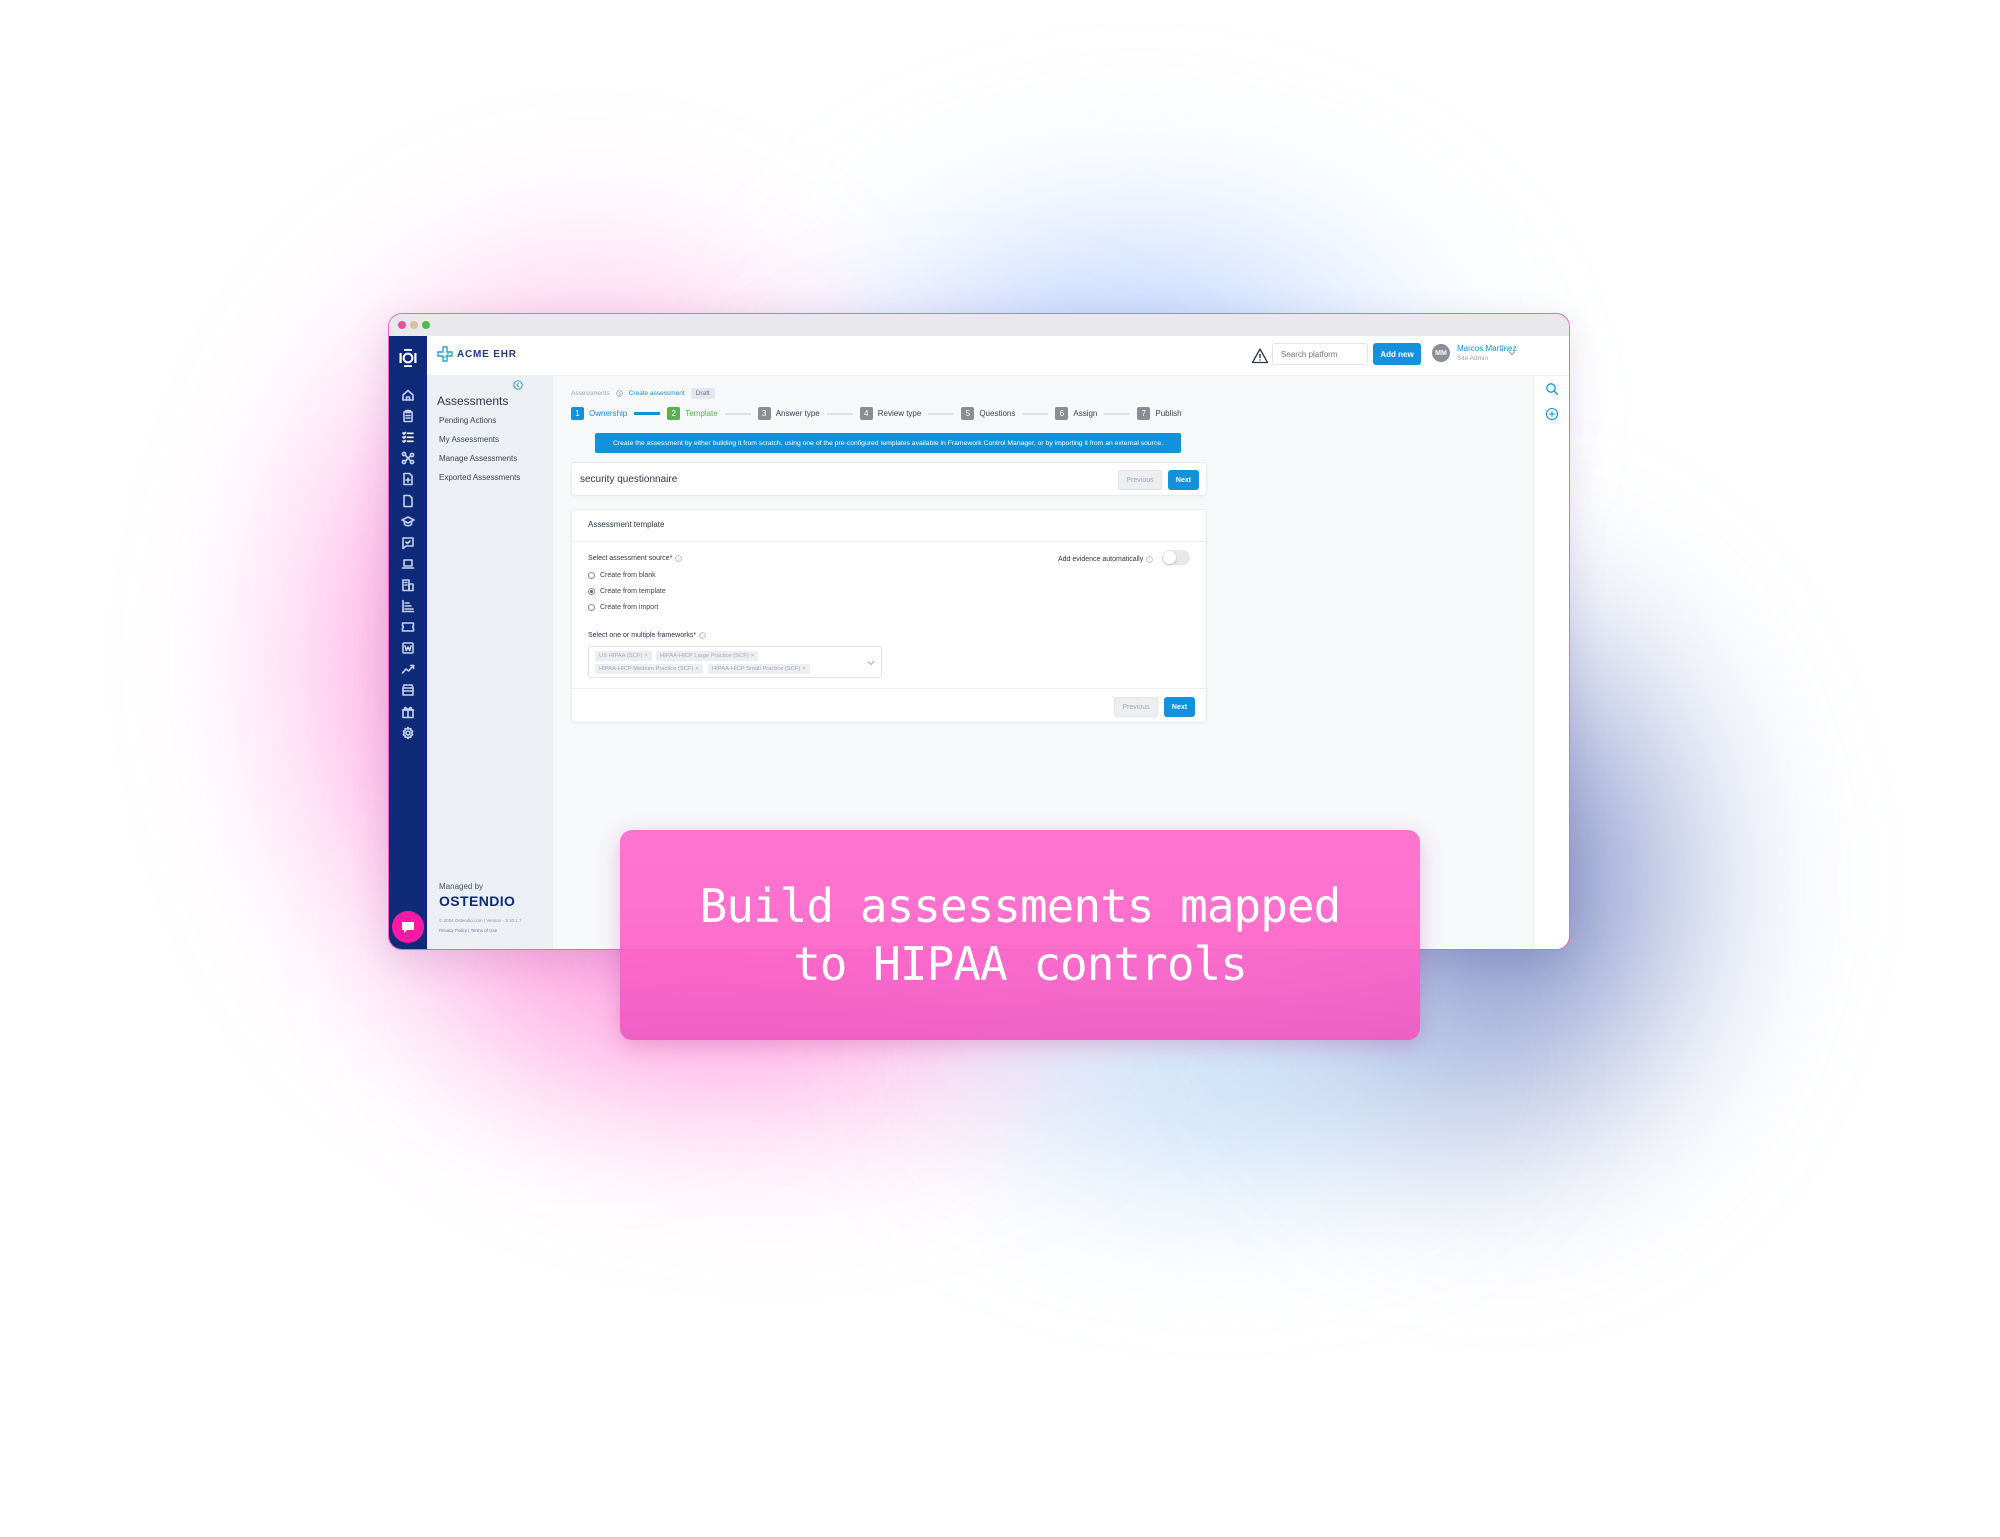  Describe the element at coordinates (467, 420) in the screenshot. I see `submenu-item-pending-actions: Pending Actions` at that location.